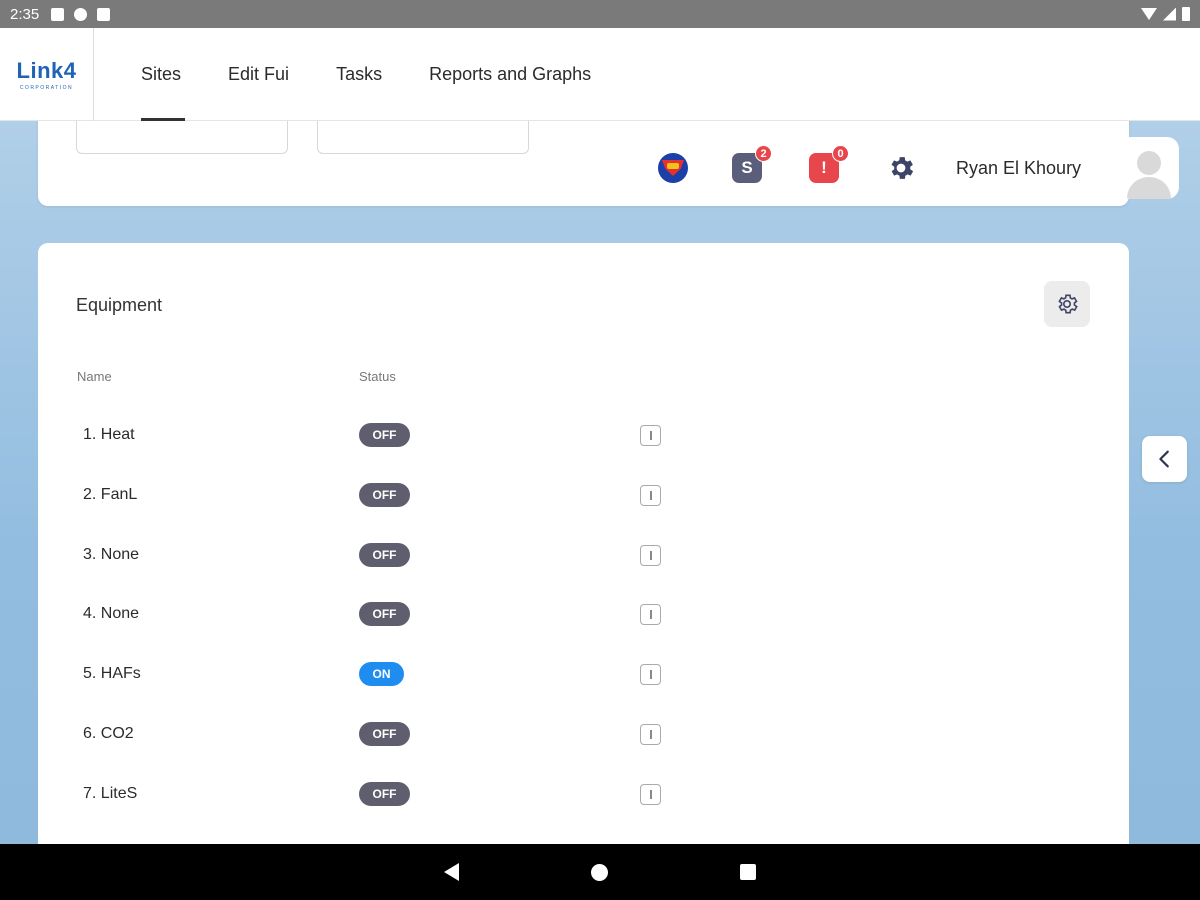 The width and height of the screenshot is (1200, 900). I want to click on equipment-name: 3. None, so click(111, 554).